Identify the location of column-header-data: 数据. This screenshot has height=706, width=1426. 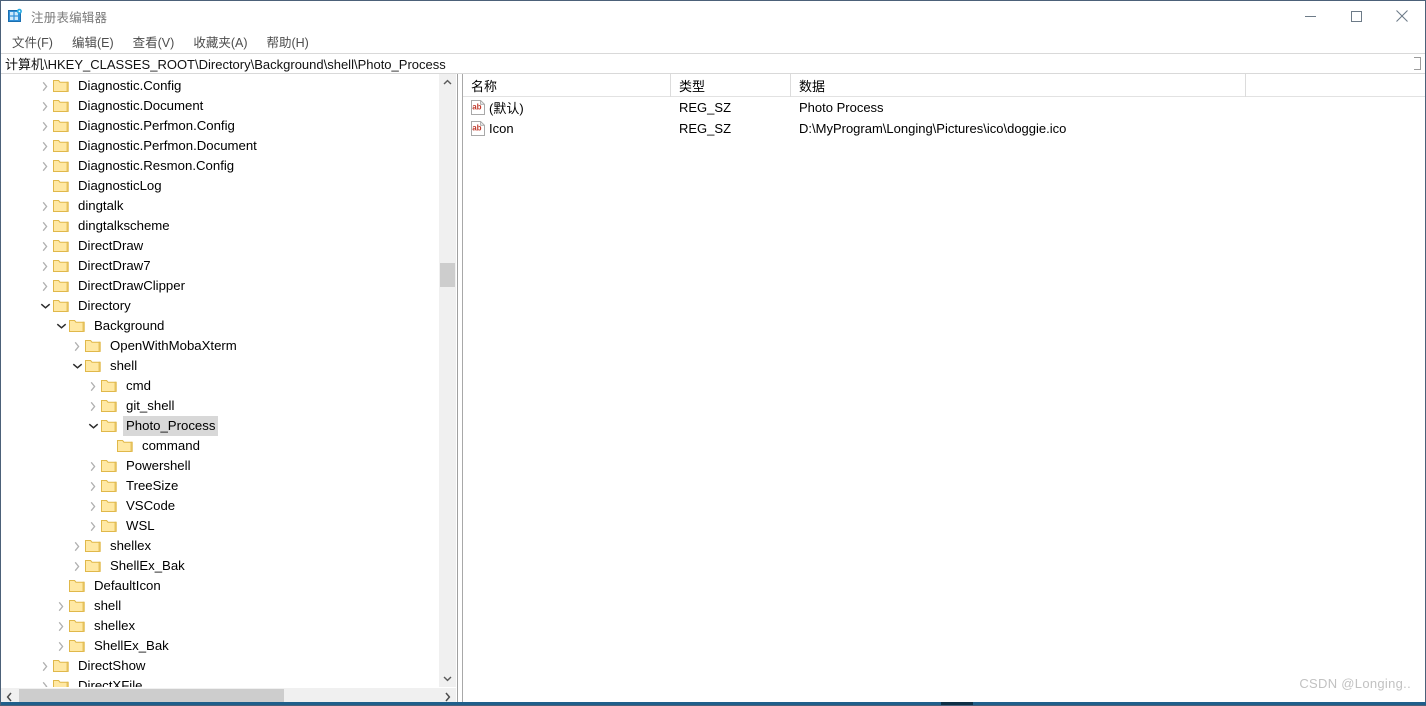
(1018, 85).